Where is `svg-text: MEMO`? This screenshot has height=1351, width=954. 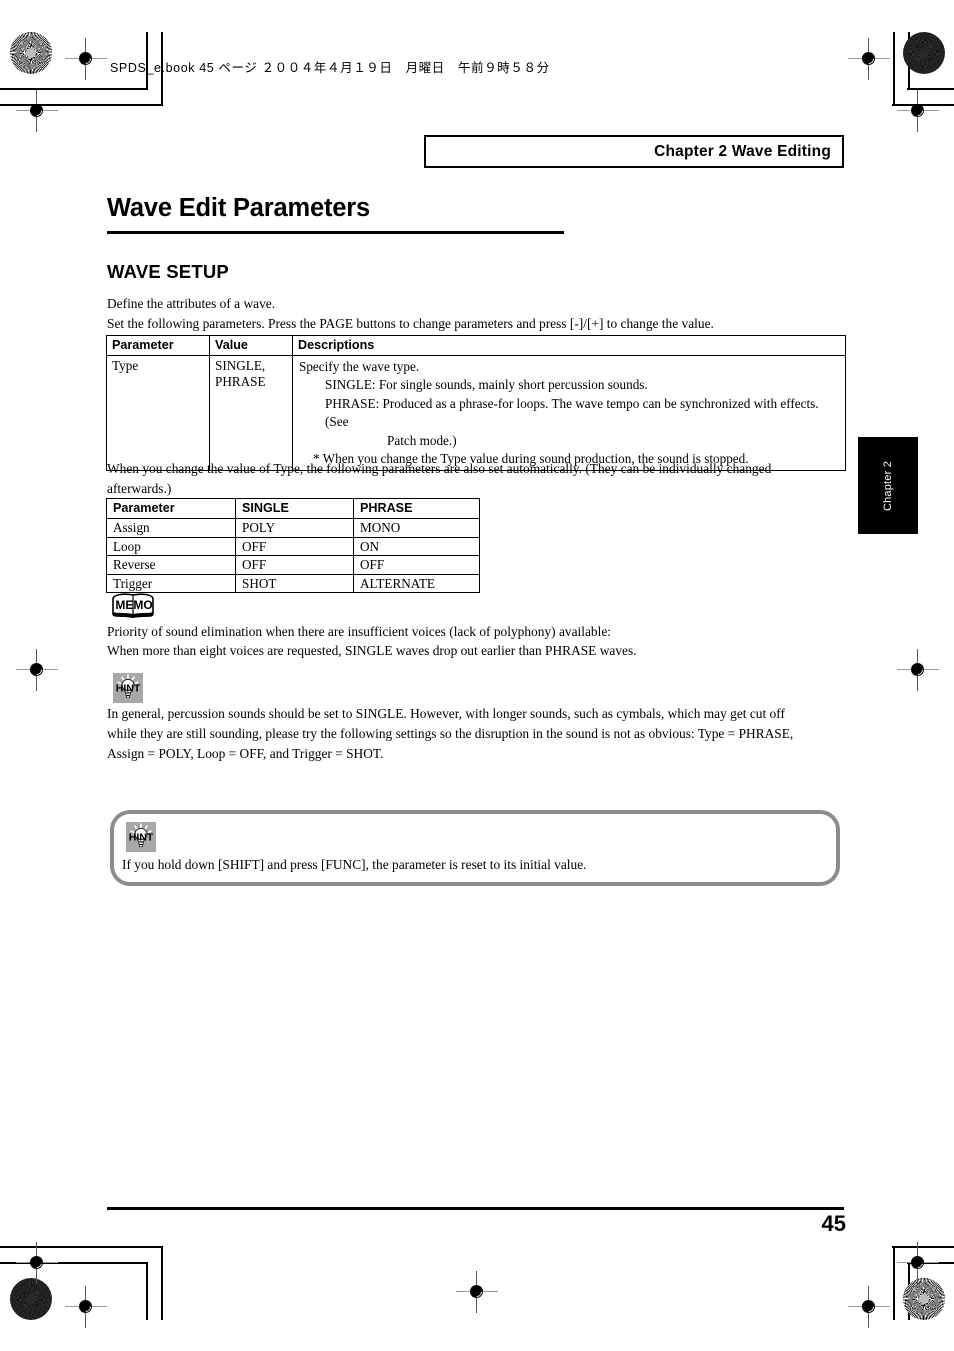
svg-text: MEMO is located at coordinates (133, 605).